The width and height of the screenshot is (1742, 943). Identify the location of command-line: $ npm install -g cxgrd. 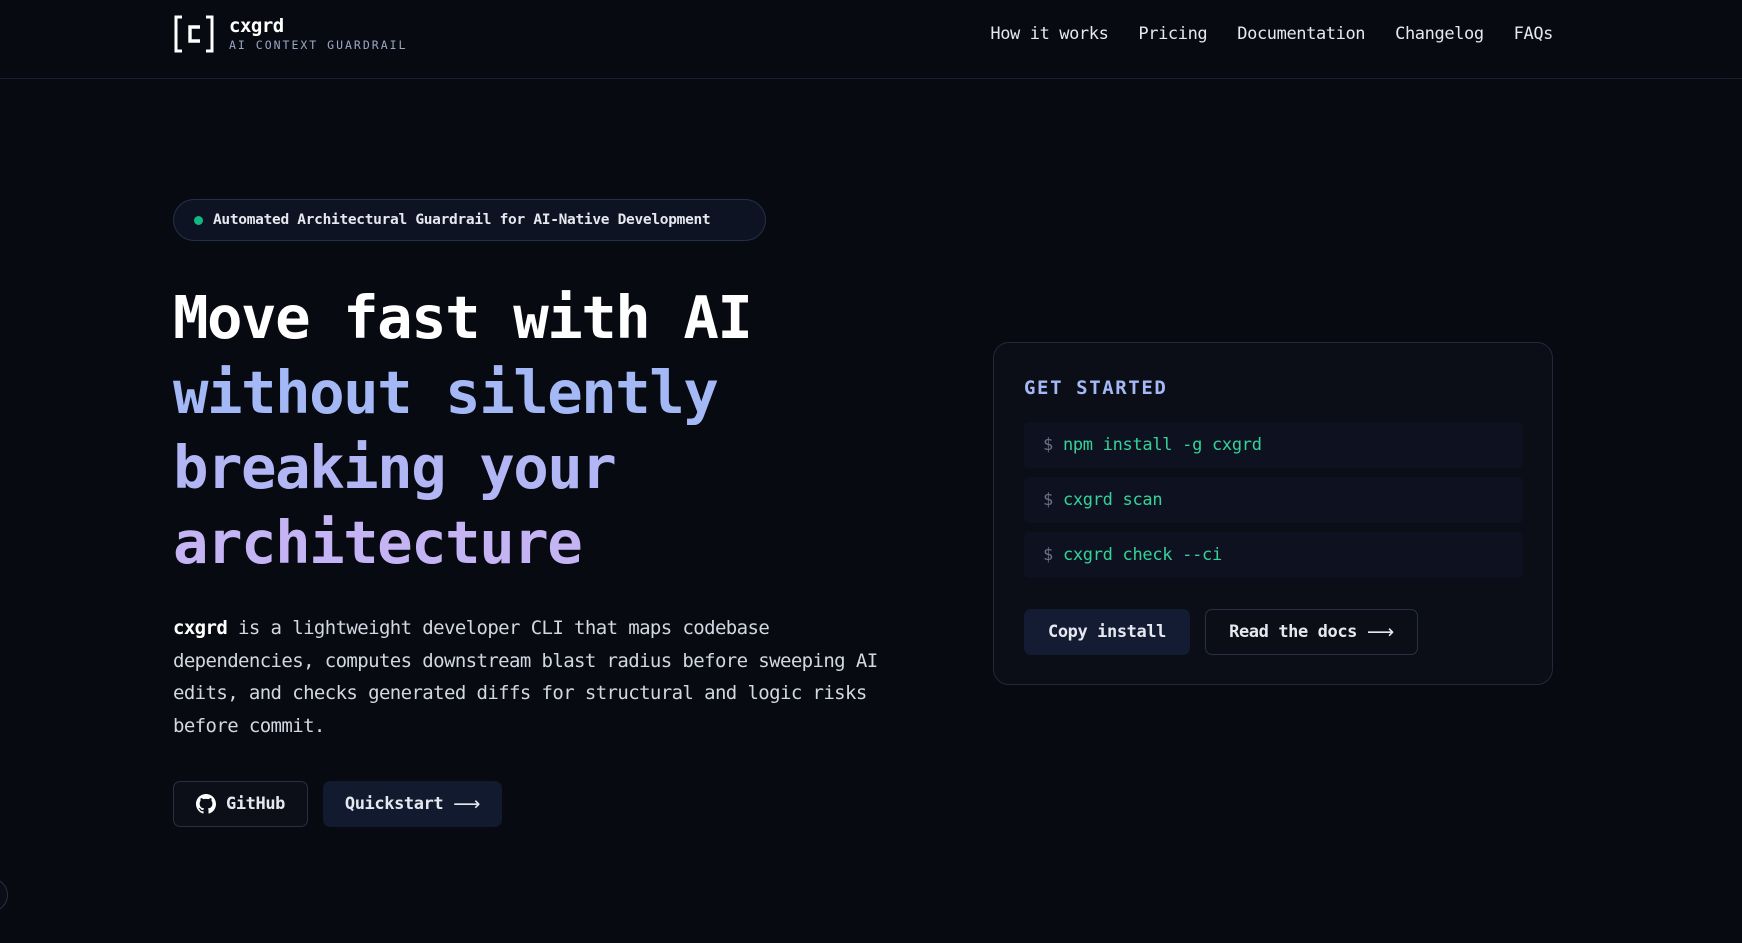
(1273, 445).